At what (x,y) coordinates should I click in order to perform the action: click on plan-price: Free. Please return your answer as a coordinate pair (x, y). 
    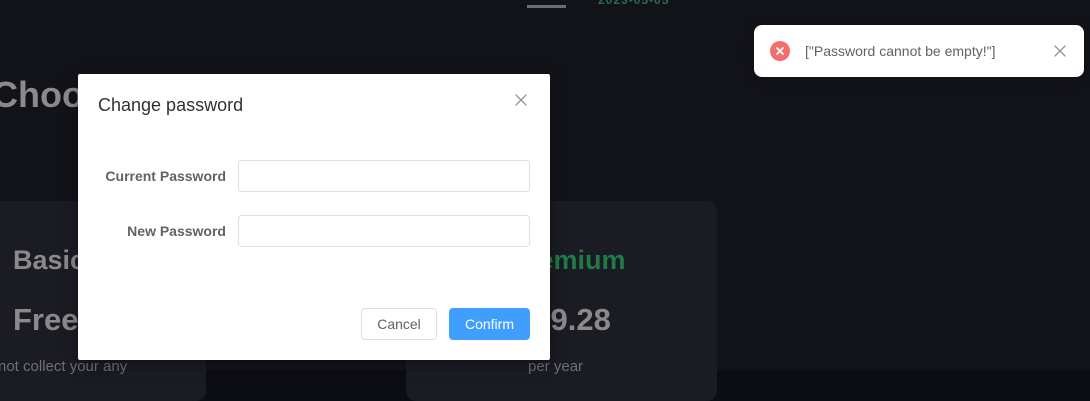
    Looking at the image, I should click on (46, 319).